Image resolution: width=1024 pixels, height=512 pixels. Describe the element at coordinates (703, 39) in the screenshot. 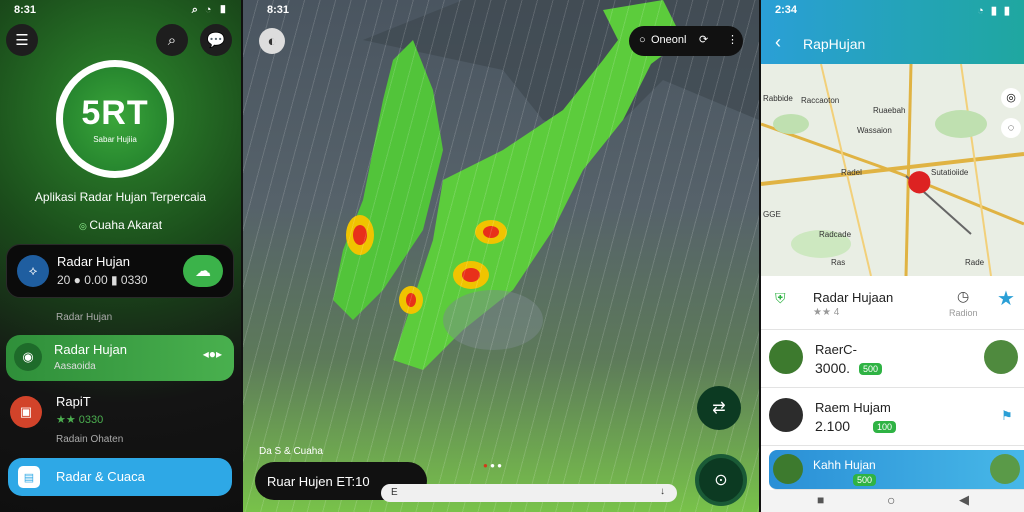

I see `refresh-icon: ⟳` at that location.